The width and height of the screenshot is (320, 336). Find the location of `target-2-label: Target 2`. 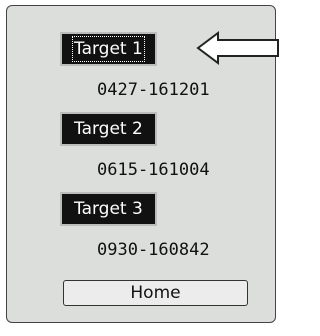

target-2-label: Target 2 is located at coordinates (108, 129).